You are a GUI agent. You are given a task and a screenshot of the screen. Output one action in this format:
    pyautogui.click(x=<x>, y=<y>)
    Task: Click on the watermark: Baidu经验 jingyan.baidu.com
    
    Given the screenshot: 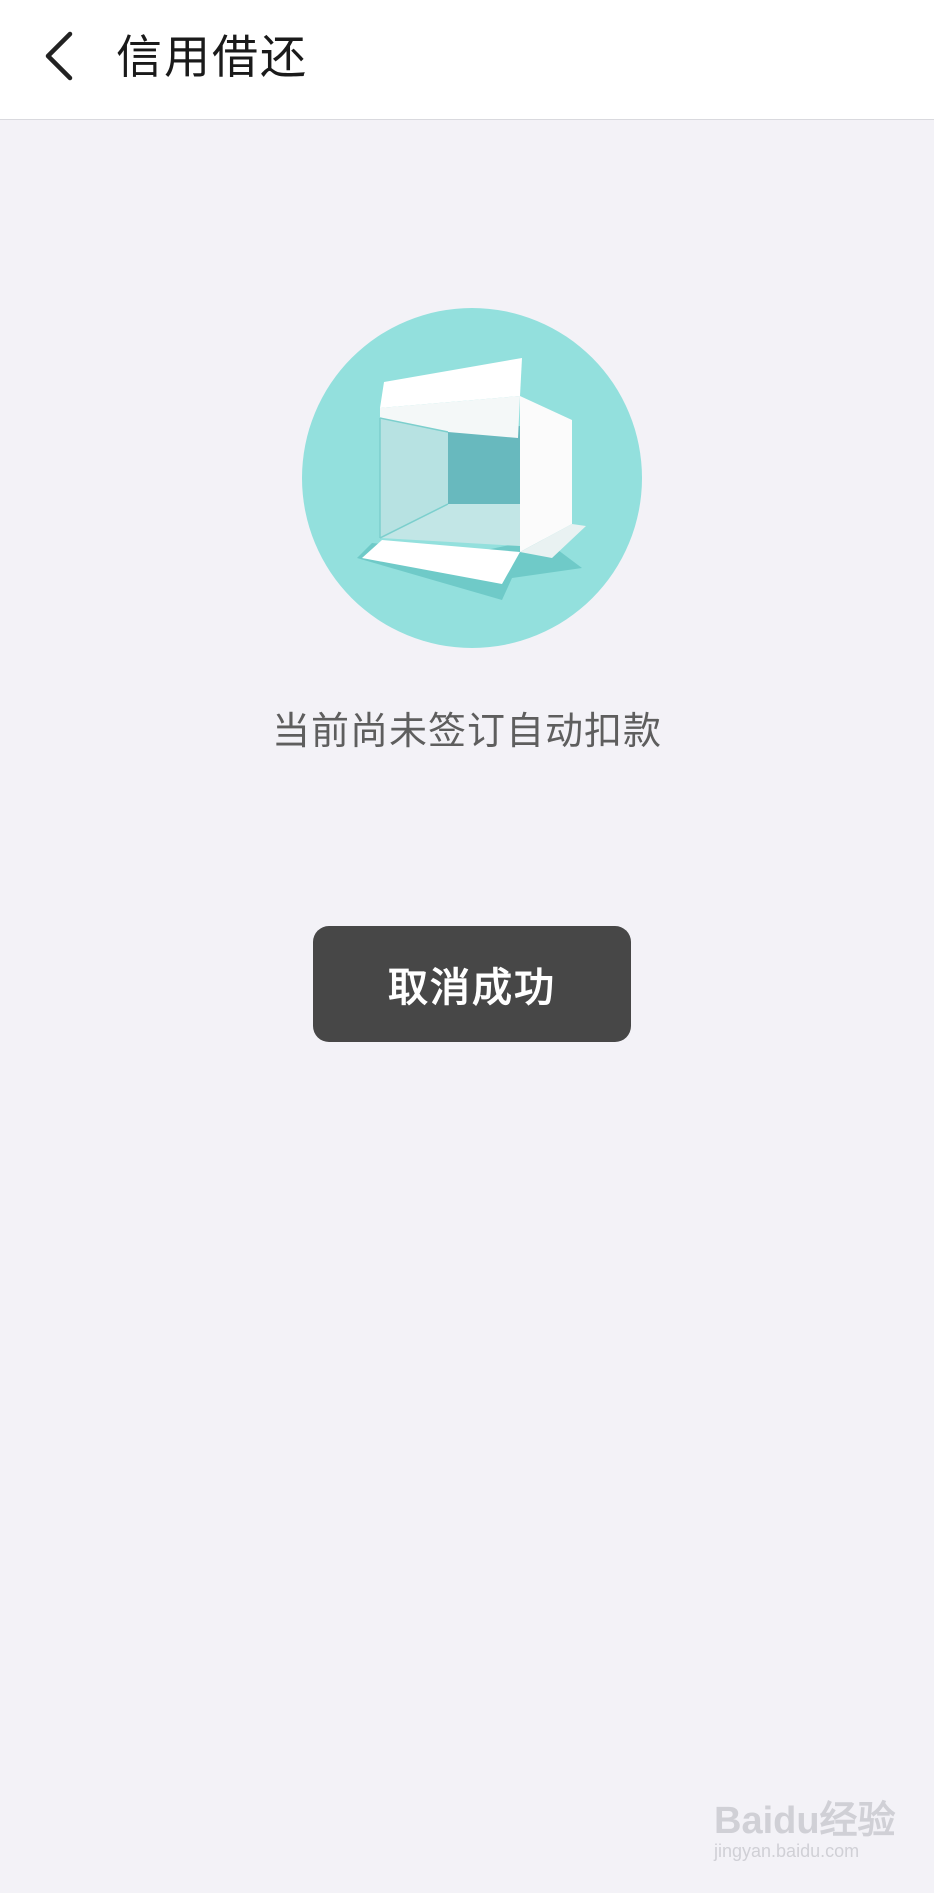 What is the action you would take?
    pyautogui.click(x=805, y=1829)
    